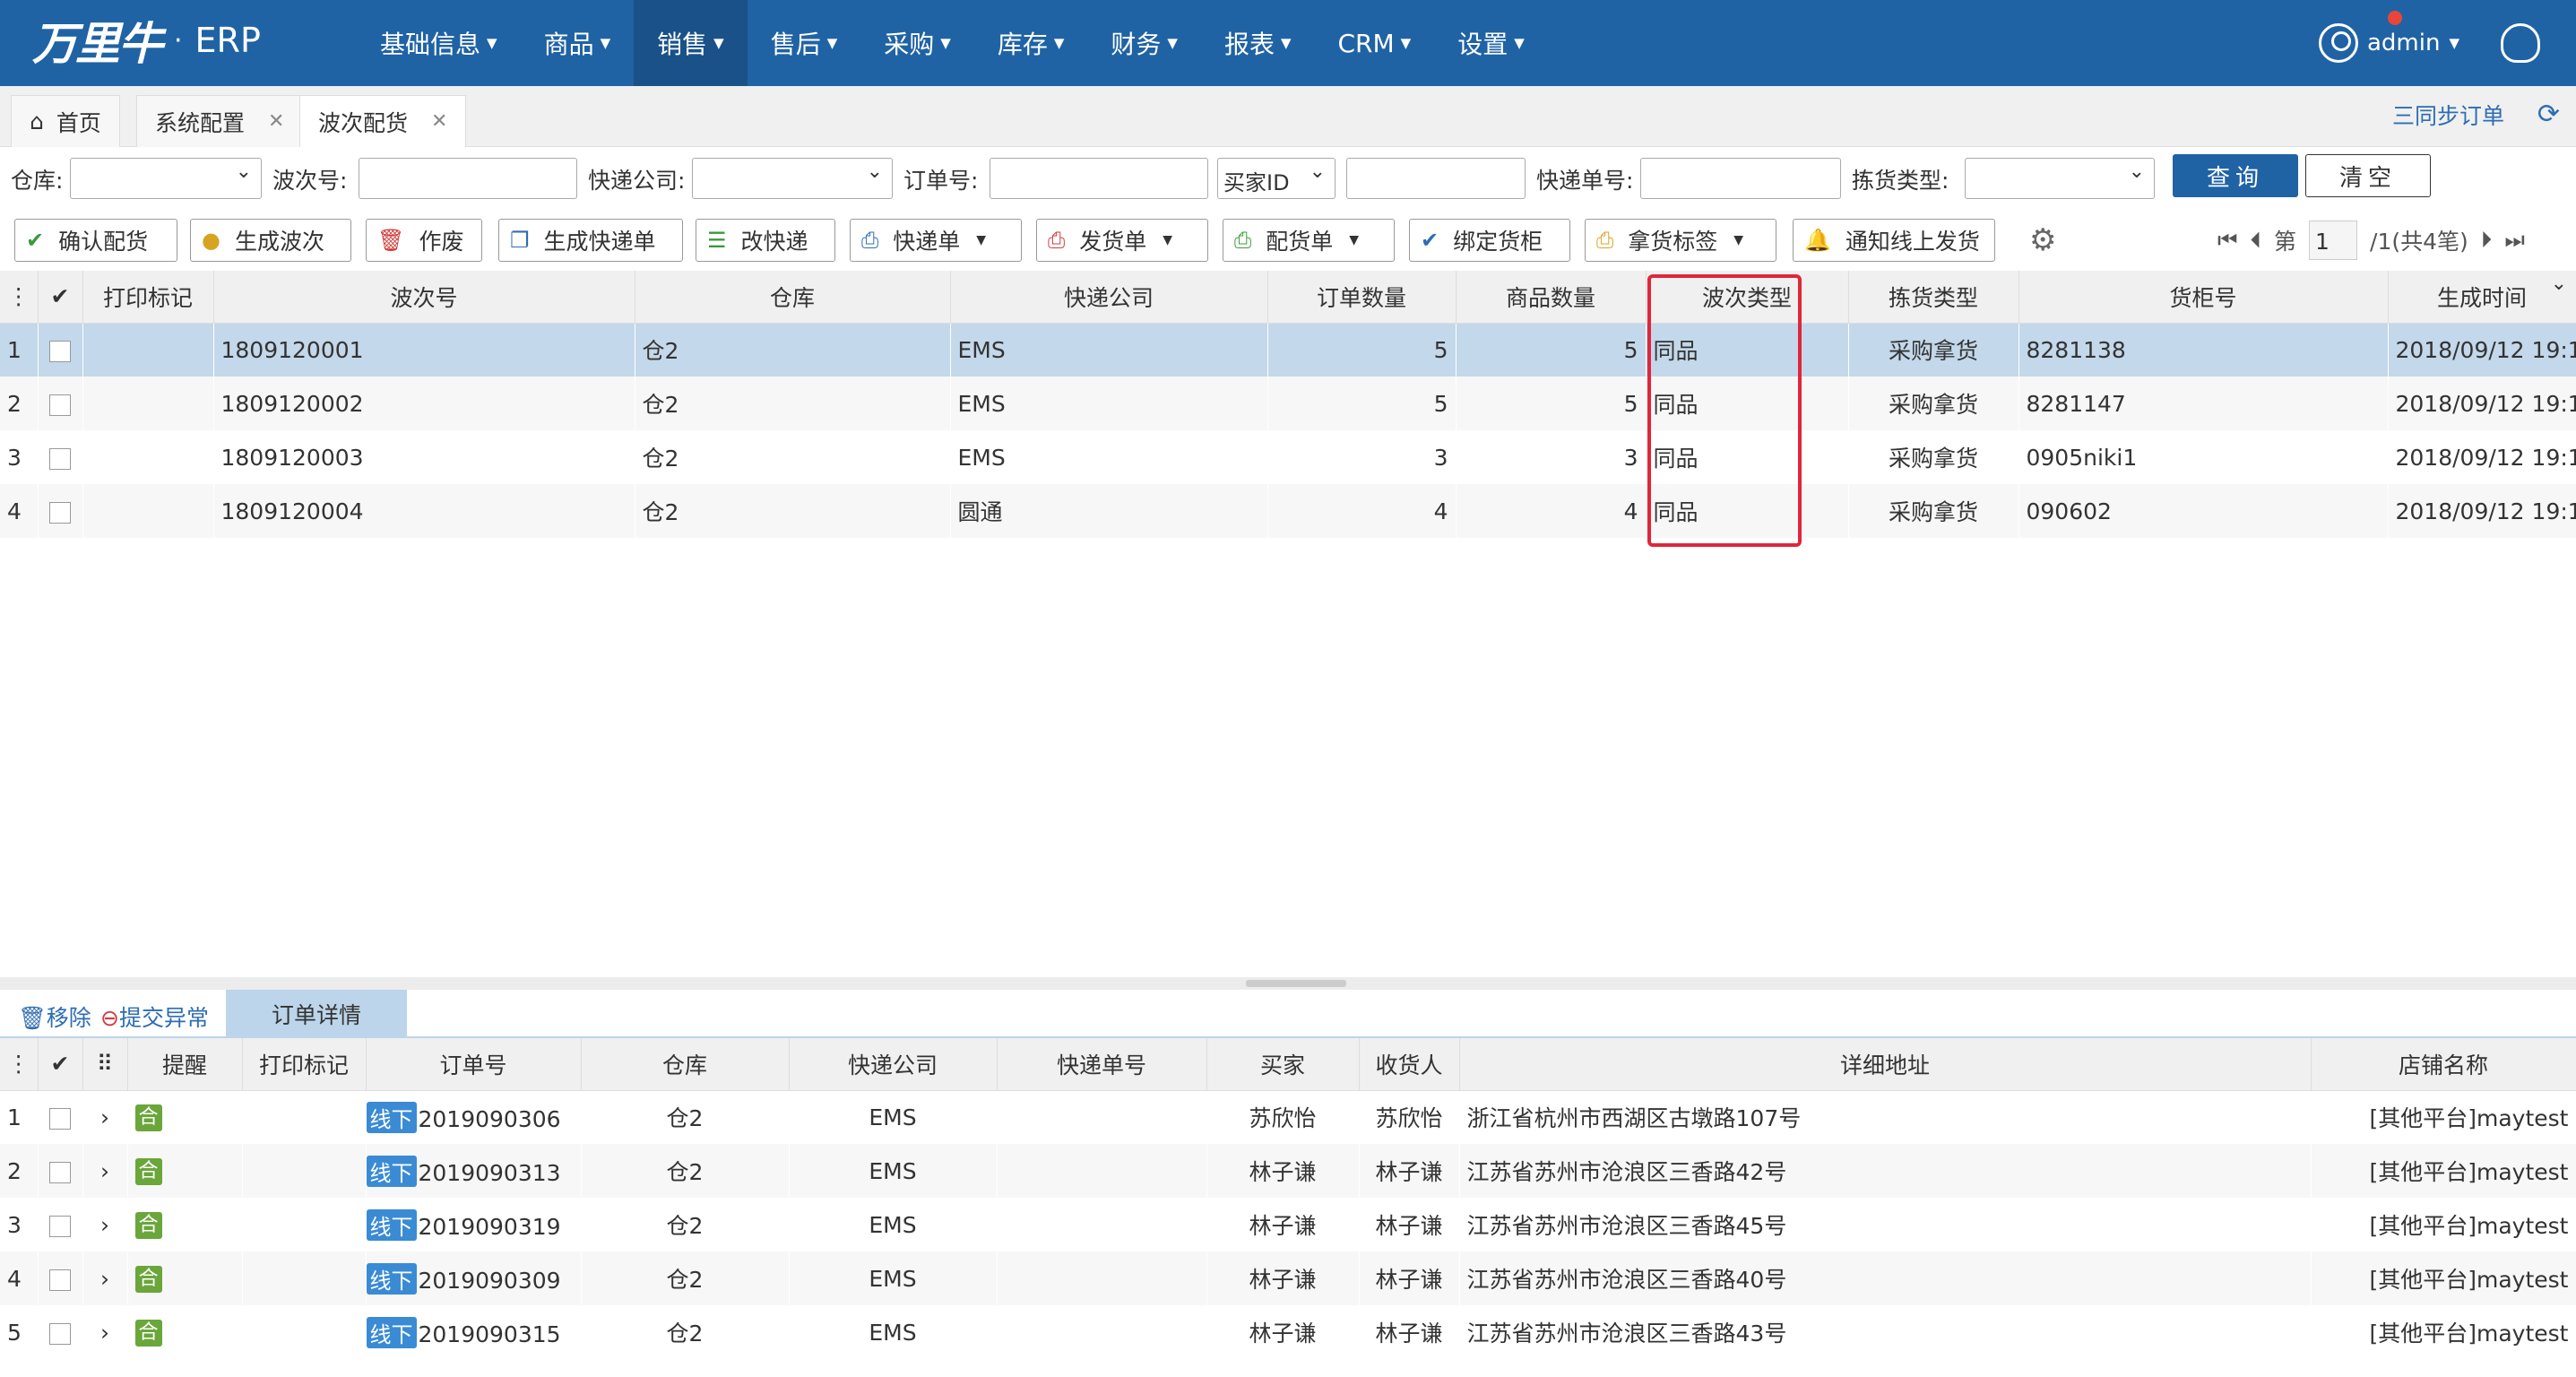  What do you see at coordinates (1491, 43) in the screenshot?
I see `nav-item-settings: 设置 ▼` at bounding box center [1491, 43].